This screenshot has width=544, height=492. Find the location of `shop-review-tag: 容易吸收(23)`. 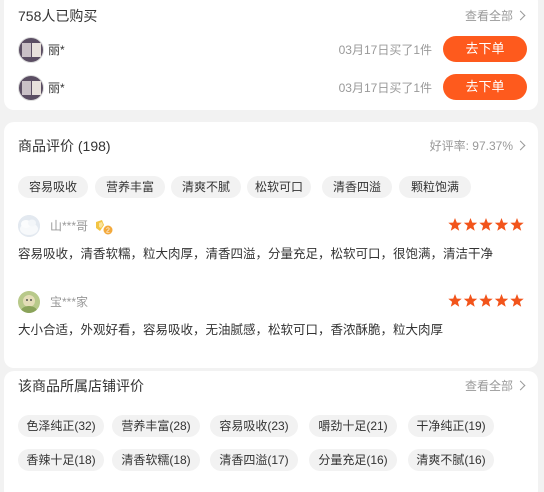

shop-review-tag: 容易吸收(23) is located at coordinates (254, 426).